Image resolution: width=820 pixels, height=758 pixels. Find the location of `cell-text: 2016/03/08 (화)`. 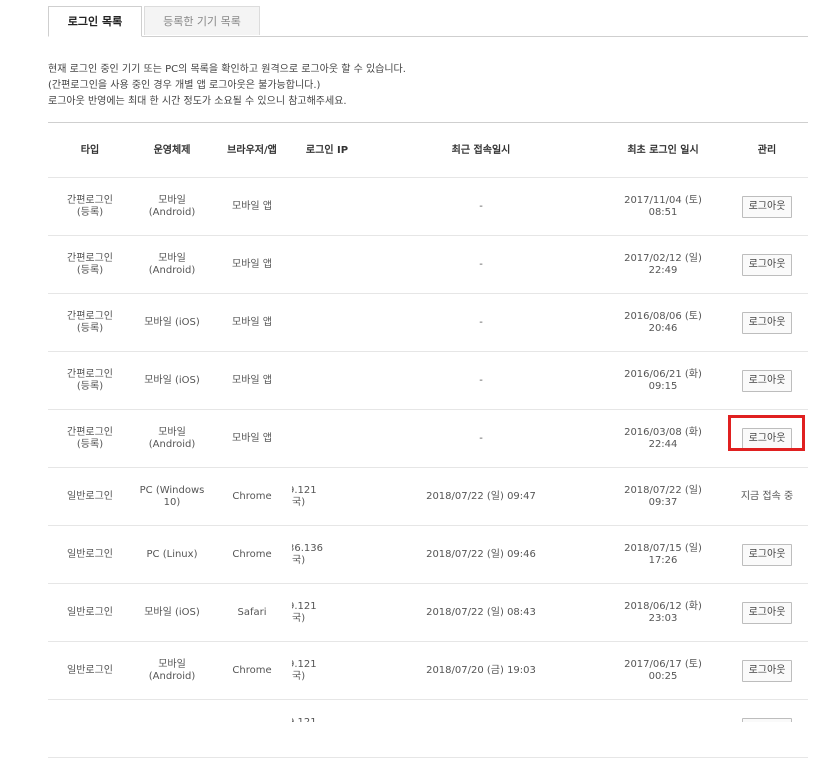

cell-text: 2016/03/08 (화) is located at coordinates (663, 432).